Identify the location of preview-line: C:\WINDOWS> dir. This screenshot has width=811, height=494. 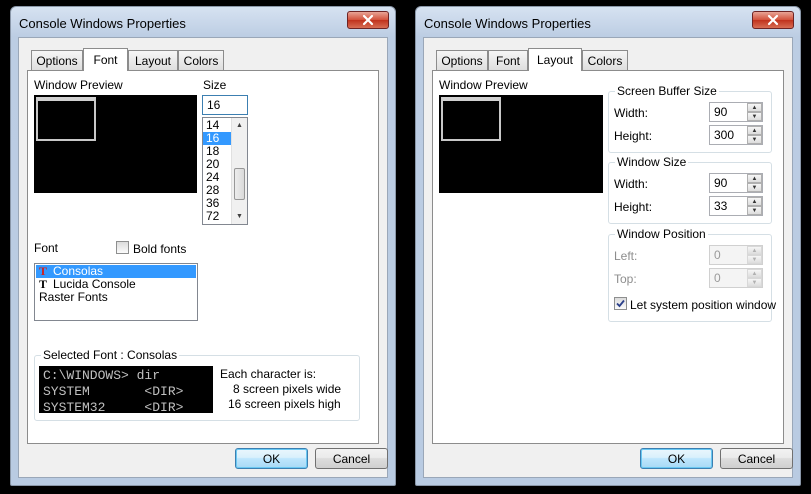
(102, 375).